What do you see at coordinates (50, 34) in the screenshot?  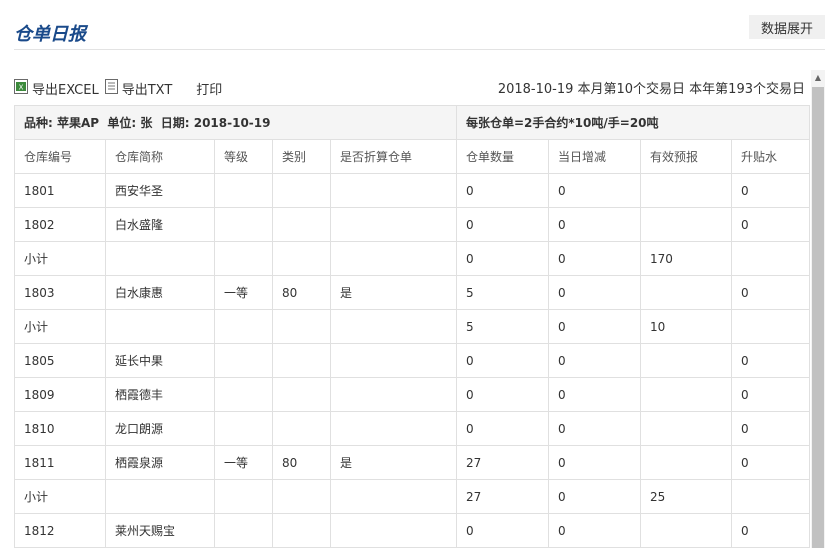 I see `page-title: 仓单日报` at bounding box center [50, 34].